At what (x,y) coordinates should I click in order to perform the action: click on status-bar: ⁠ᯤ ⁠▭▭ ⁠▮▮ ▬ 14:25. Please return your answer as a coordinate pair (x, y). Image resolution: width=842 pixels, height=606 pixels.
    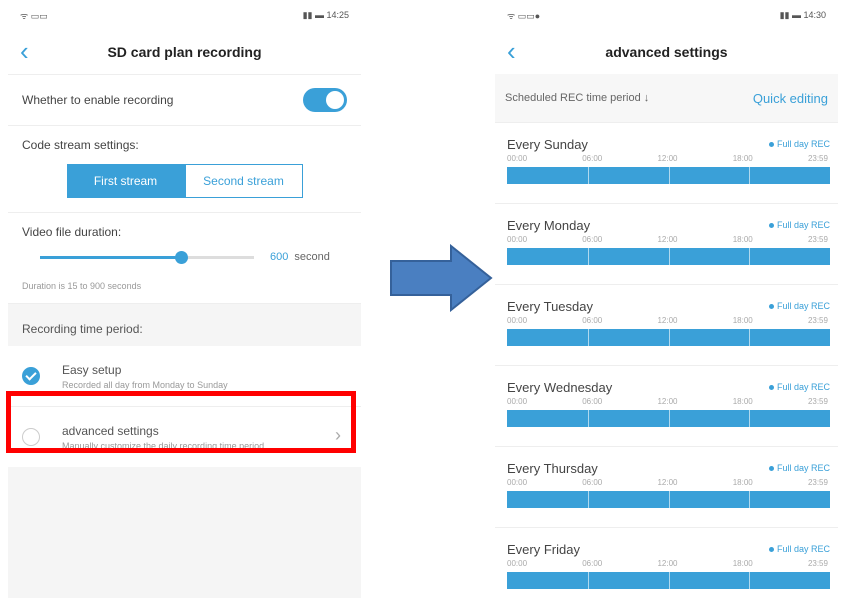
    Looking at the image, I should click on (184, 15).